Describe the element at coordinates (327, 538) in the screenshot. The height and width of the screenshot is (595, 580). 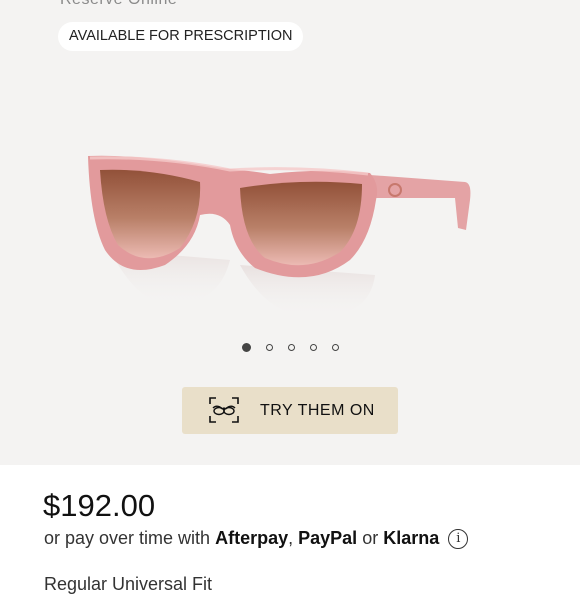
I see `paypal-link: PayPal` at that location.